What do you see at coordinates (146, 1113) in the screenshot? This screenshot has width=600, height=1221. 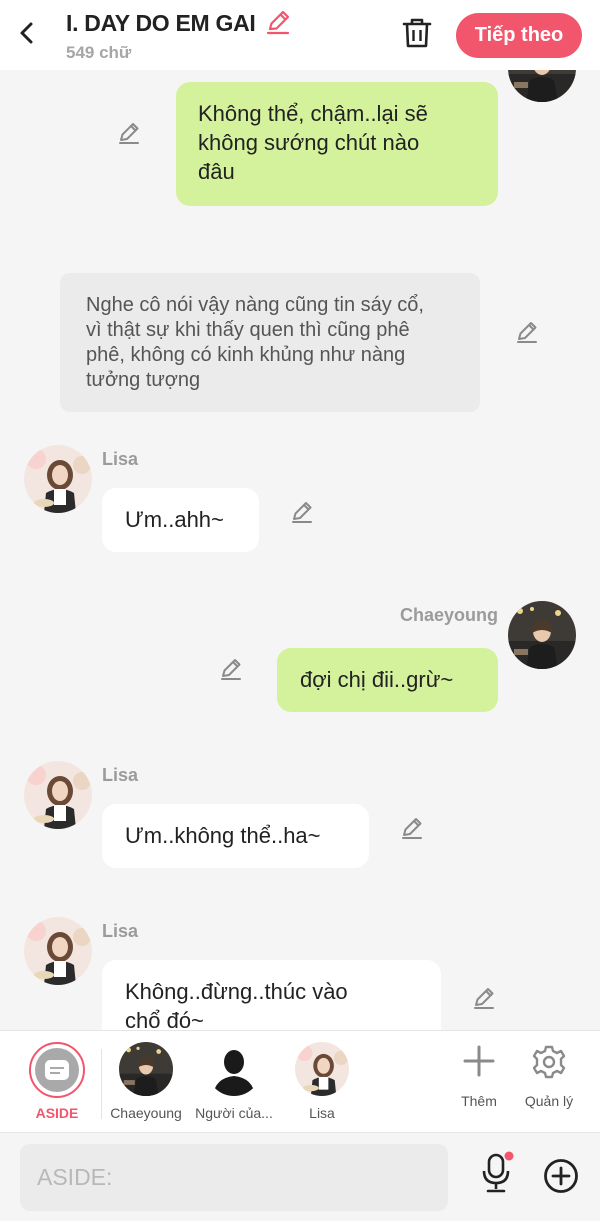 I see `character-label-chaeyoung: Chaeyoung` at bounding box center [146, 1113].